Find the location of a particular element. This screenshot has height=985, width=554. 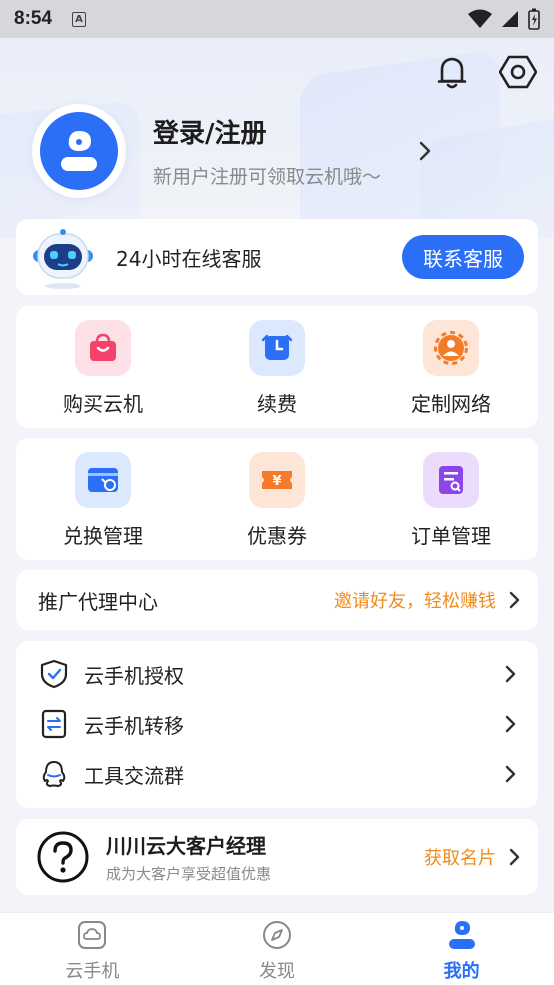

service-label: 24小时在线客服 is located at coordinates (189, 258).